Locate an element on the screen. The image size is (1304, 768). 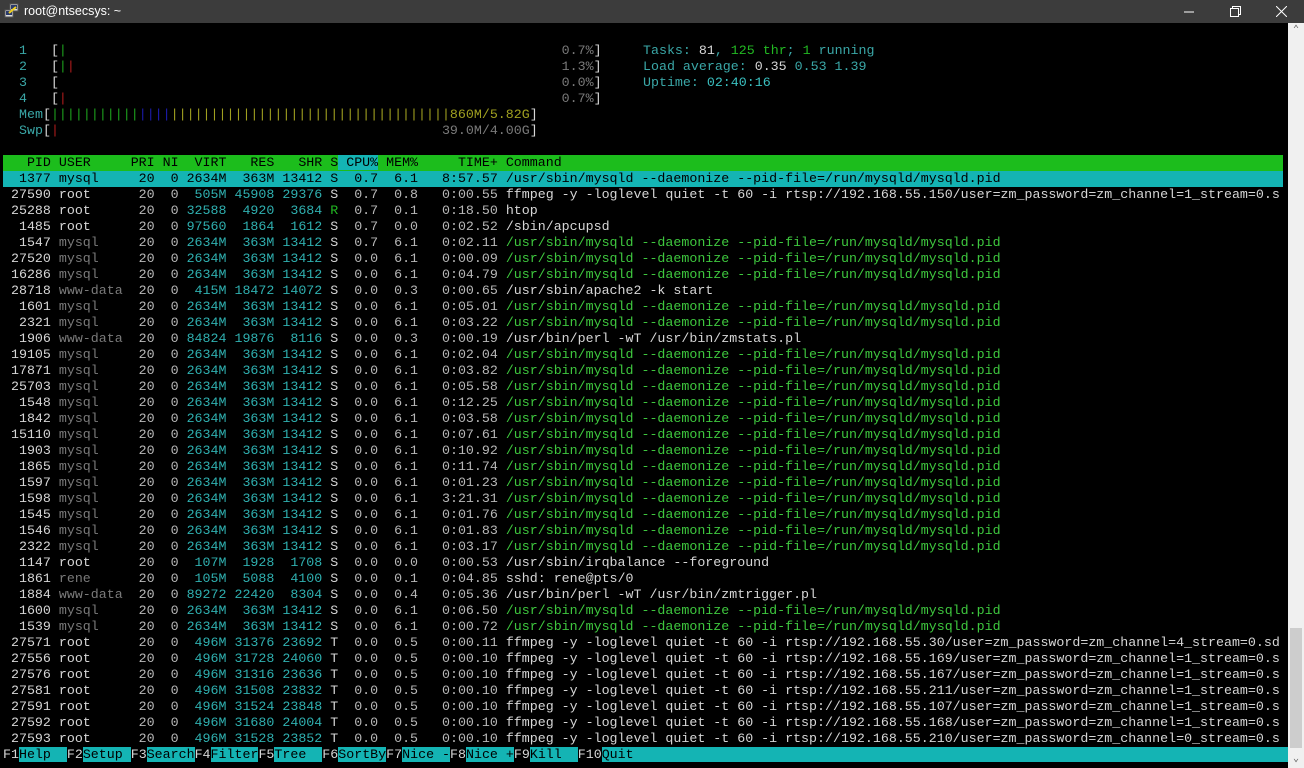
cell-s: S is located at coordinates (330, 274).